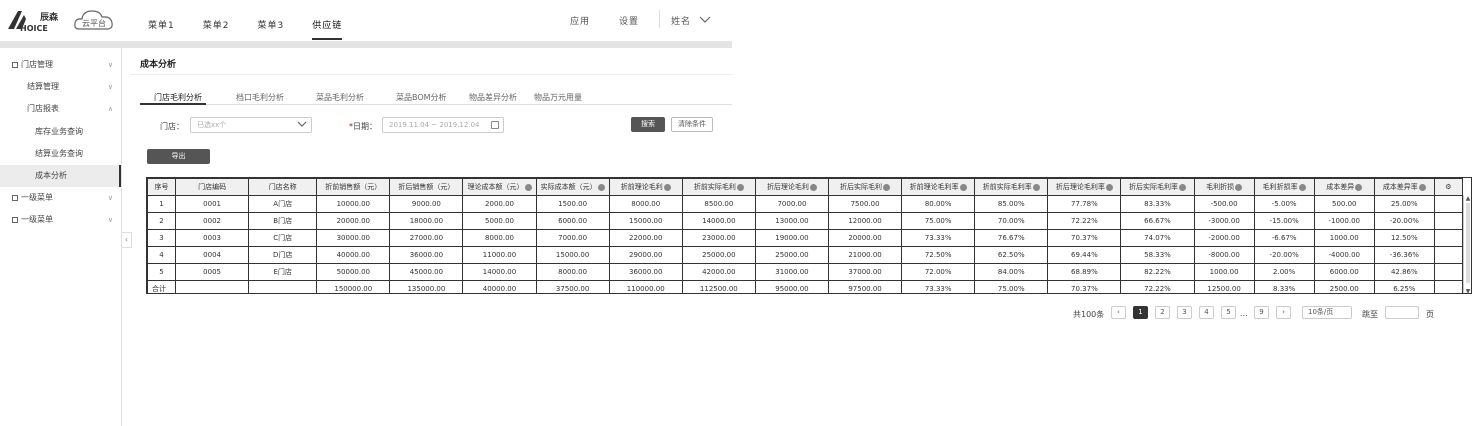 This screenshot has height=426, width=1482. Describe the element at coordinates (645, 187) in the screenshot. I see `col-header-theory-margin-before: 折前理论毛利` at that location.